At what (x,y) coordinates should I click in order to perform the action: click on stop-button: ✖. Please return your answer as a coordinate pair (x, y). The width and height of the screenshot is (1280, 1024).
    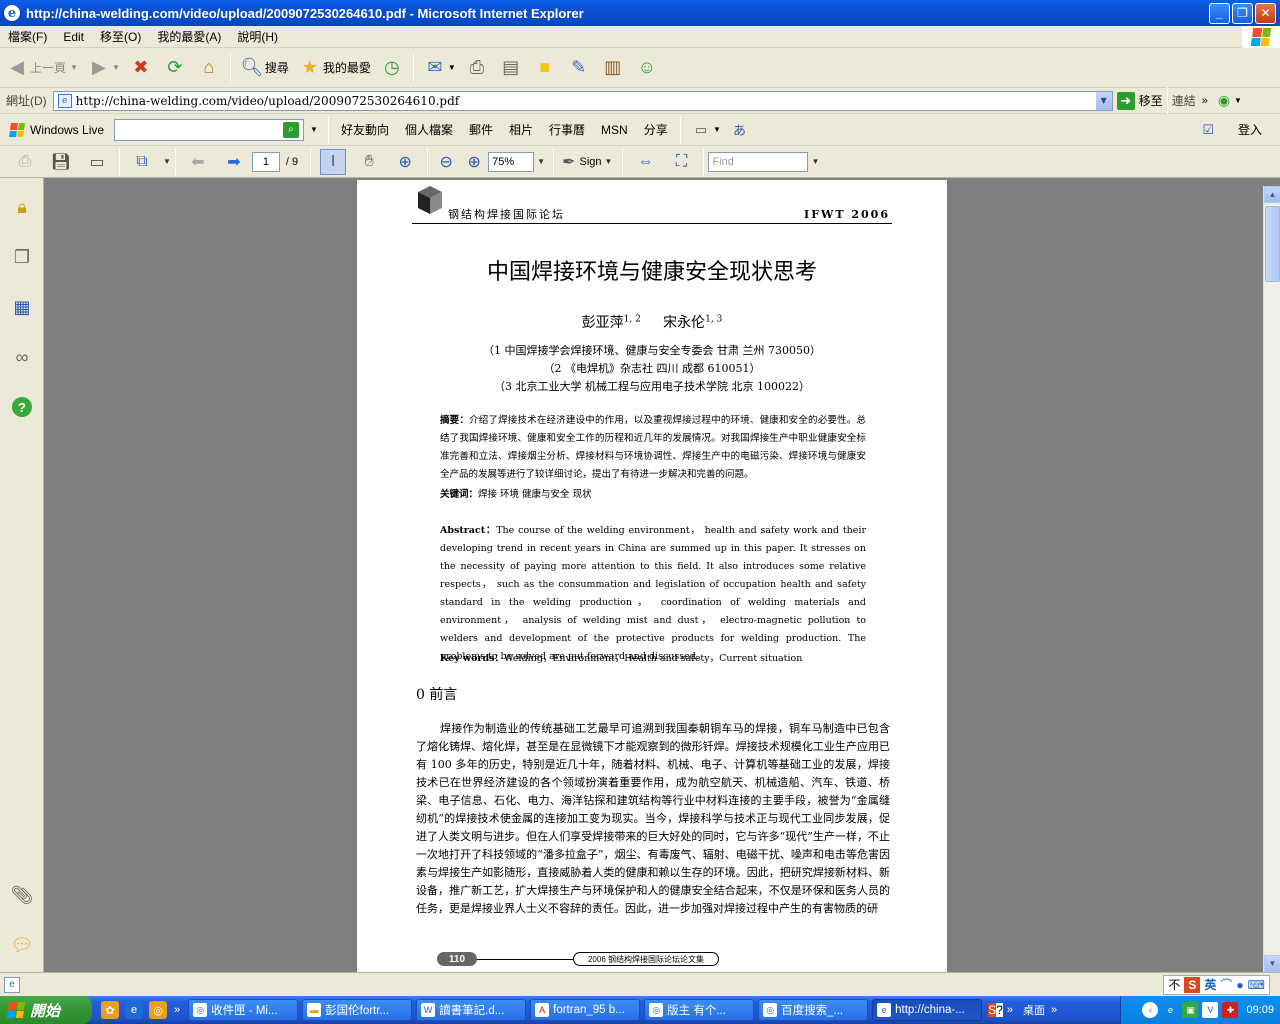
    Looking at the image, I should click on (141, 68).